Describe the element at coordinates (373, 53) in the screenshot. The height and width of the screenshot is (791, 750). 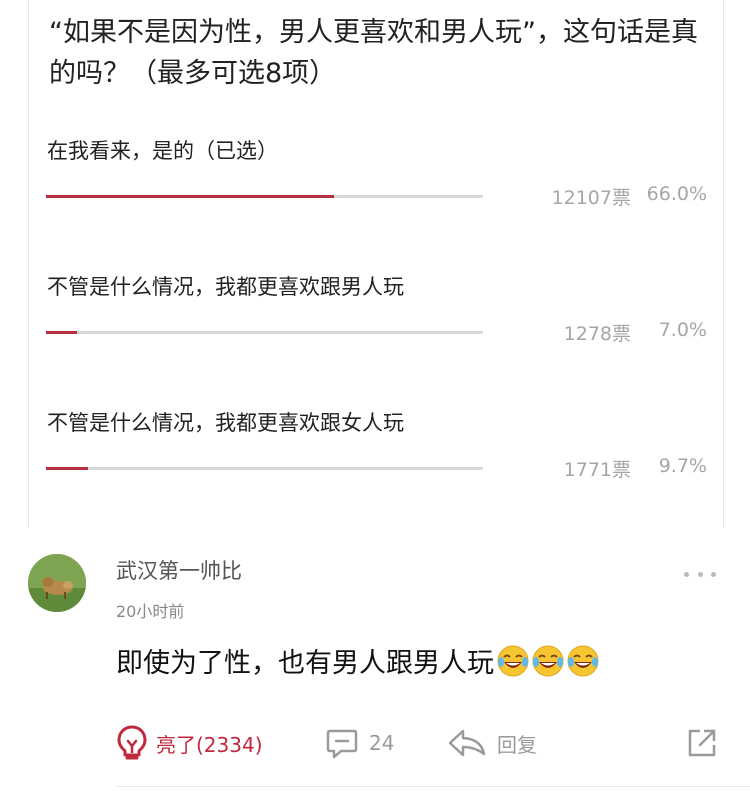
I see `poll-question: “如果不是因为性，男人更喜欢和男人玩”，这句话是真的吗？（最多可选8项）` at that location.